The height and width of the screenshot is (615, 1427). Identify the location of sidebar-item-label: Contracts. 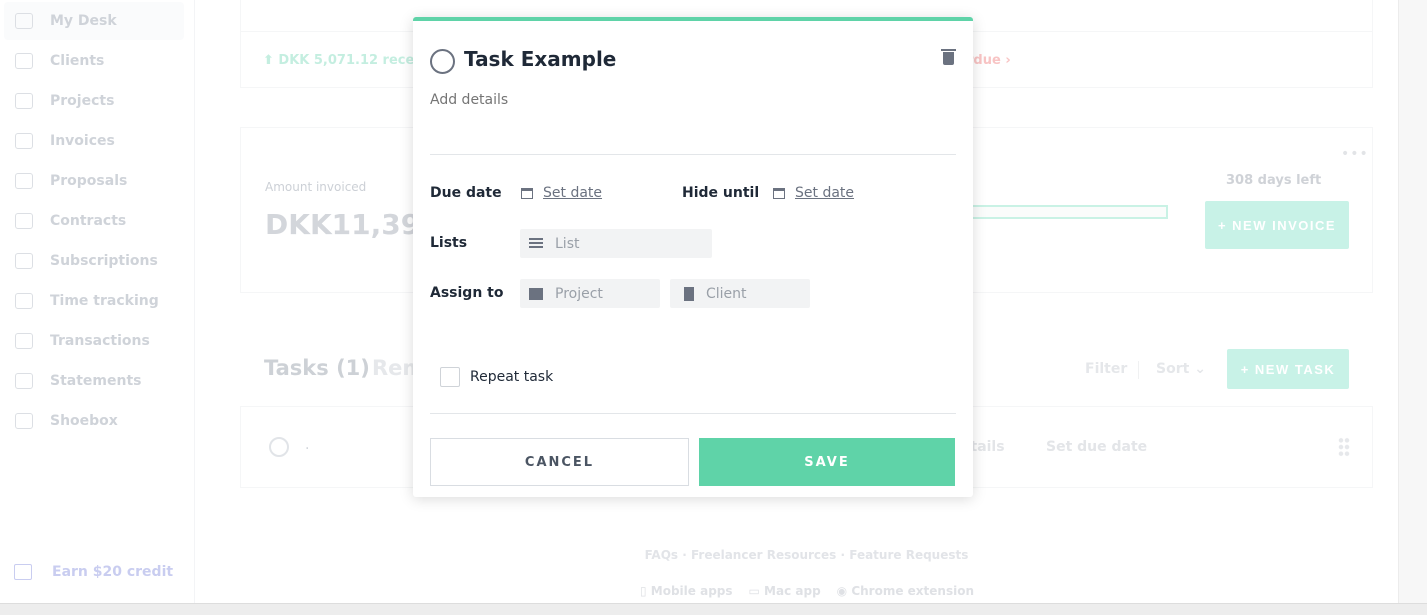
(88, 221).